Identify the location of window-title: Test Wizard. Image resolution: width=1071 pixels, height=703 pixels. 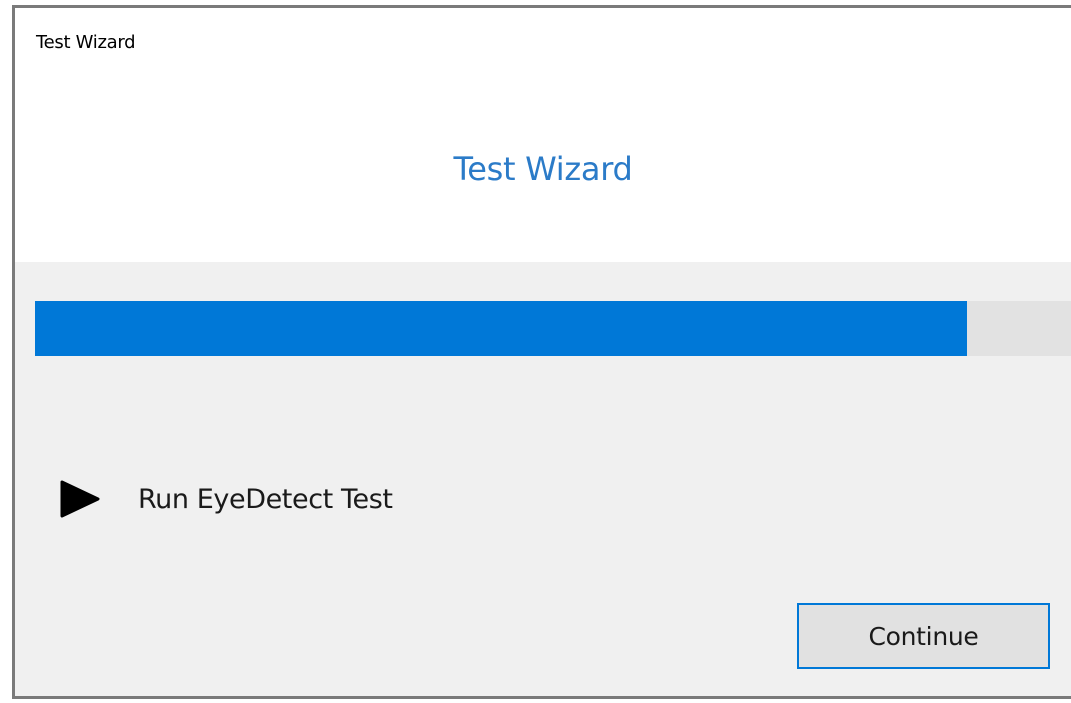
(86, 42).